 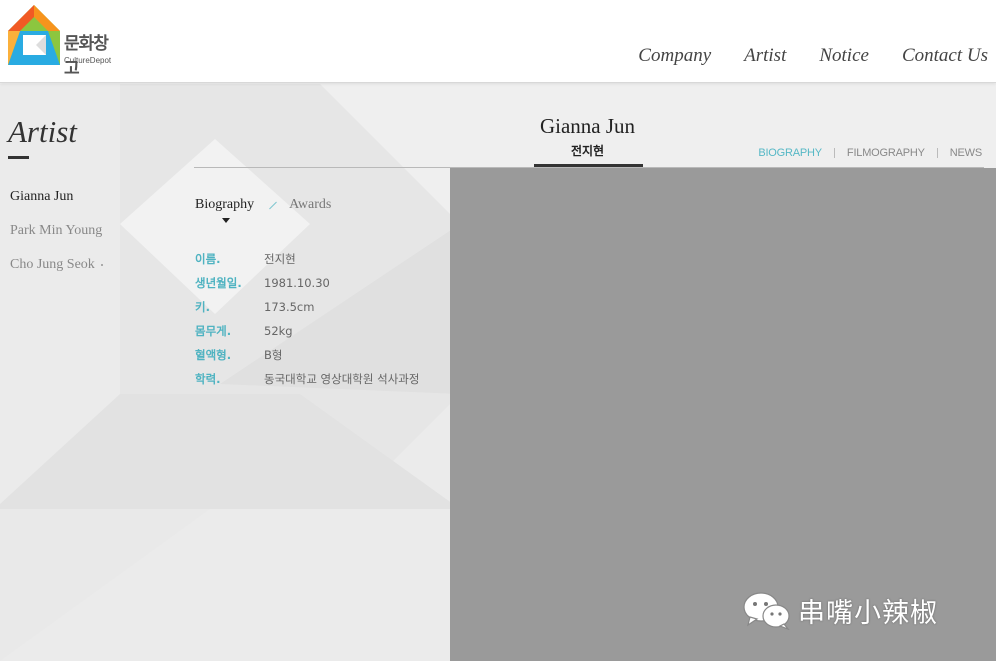 I want to click on info-row-name: 이름. 전지현, so click(x=307, y=259).